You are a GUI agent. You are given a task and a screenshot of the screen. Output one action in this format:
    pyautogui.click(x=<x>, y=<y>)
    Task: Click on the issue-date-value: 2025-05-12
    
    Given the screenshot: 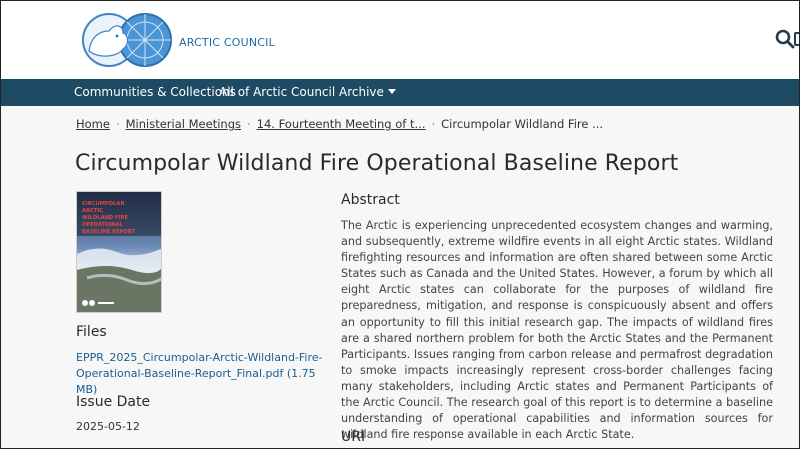 What is the action you would take?
    pyautogui.click(x=108, y=426)
    